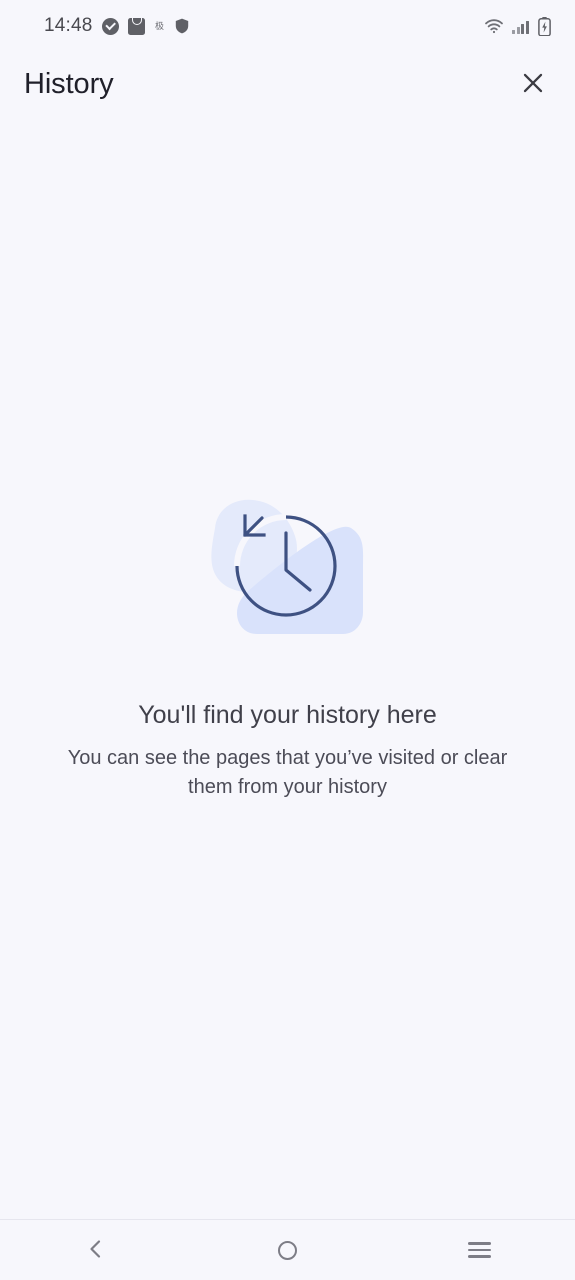  Describe the element at coordinates (287, 715) in the screenshot. I see `empty-state-heading: You'll find your history here` at that location.